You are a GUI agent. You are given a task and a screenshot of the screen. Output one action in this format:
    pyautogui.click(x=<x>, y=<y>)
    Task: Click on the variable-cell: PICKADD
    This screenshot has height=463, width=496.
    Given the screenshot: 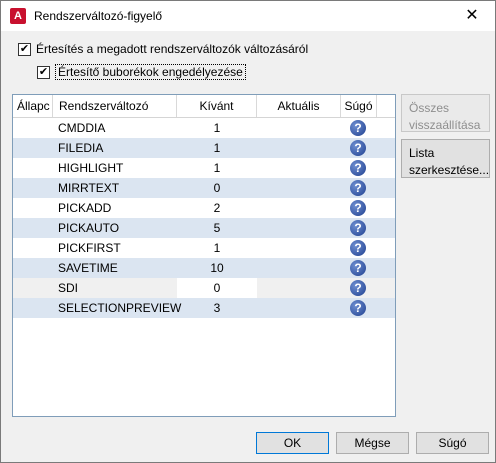 What is the action you would take?
    pyautogui.click(x=85, y=208)
    